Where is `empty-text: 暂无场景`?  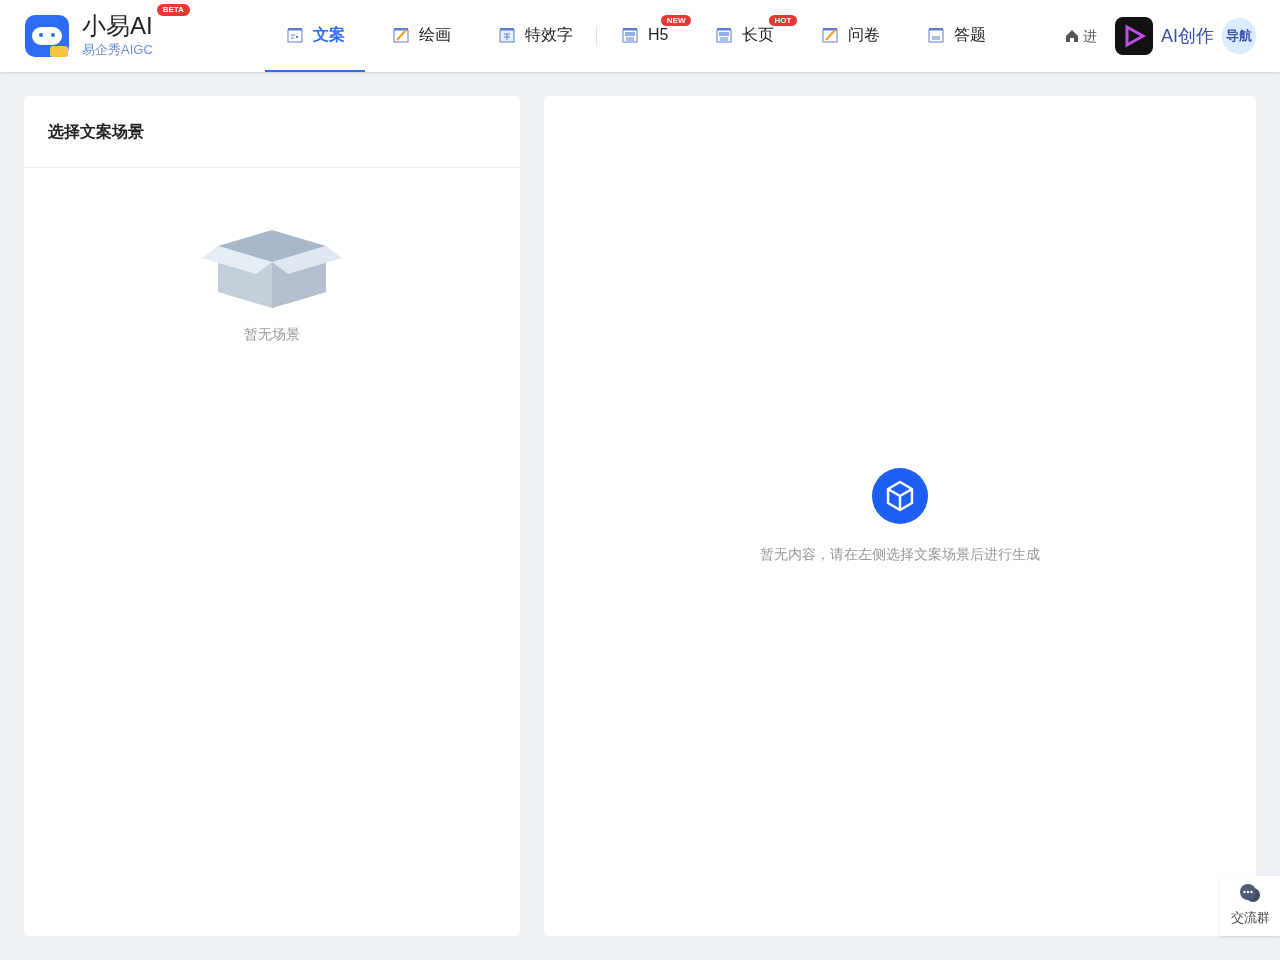 empty-text: 暂无场景 is located at coordinates (272, 334).